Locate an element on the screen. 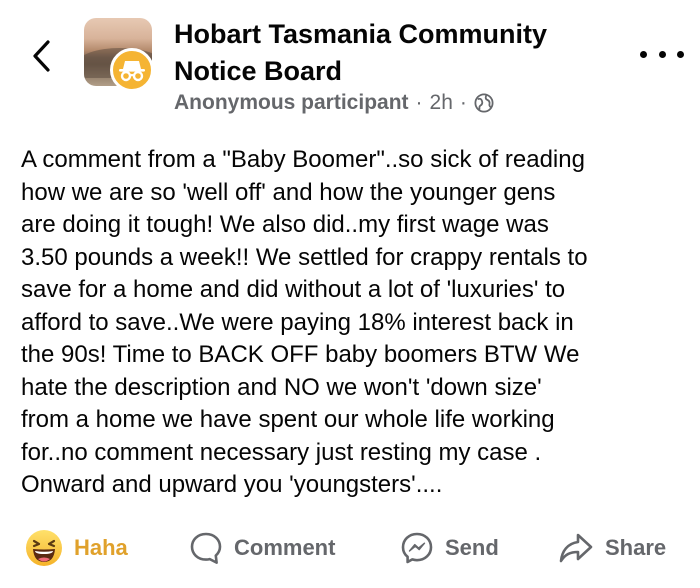 This screenshot has width=700, height=588. comment-label: Comment is located at coordinates (285, 547).